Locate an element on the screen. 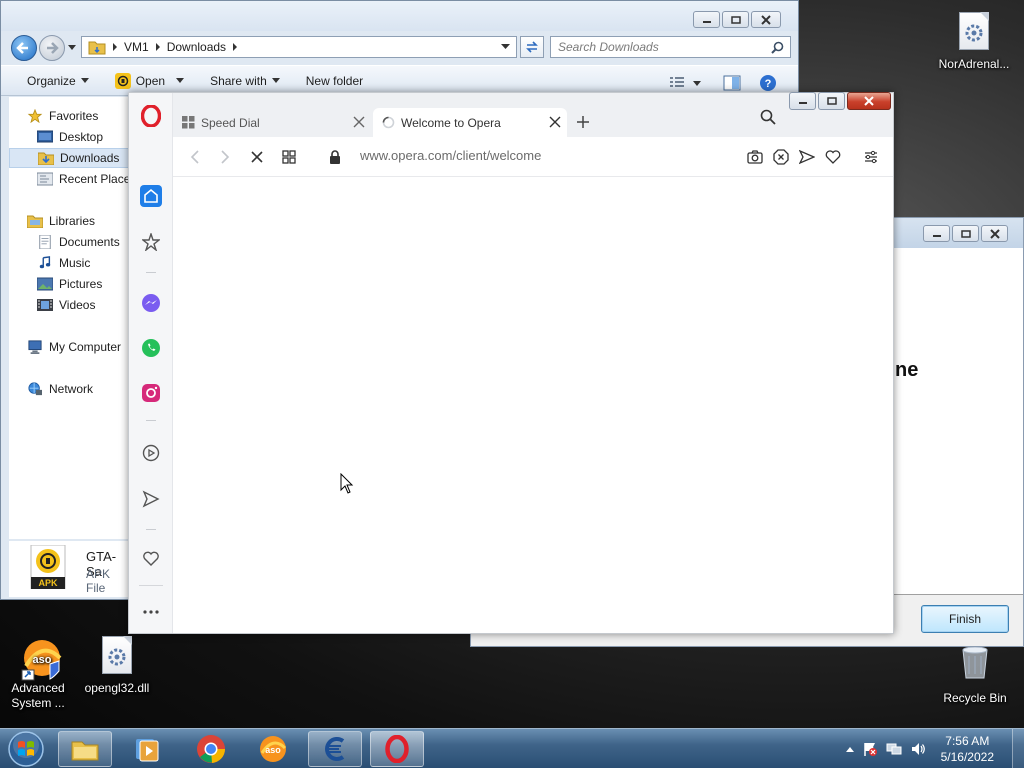 The height and width of the screenshot is (768, 1024). forward-button is located at coordinates (52, 48).